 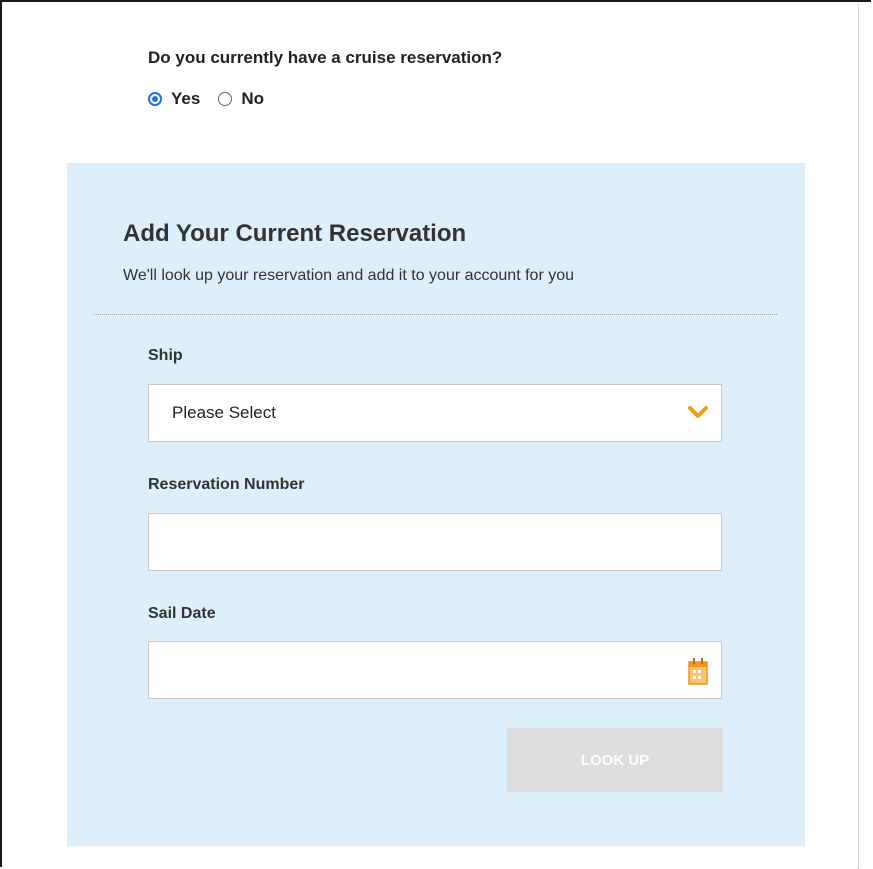 What do you see at coordinates (252, 99) in the screenshot?
I see `radio-no-label: No` at bounding box center [252, 99].